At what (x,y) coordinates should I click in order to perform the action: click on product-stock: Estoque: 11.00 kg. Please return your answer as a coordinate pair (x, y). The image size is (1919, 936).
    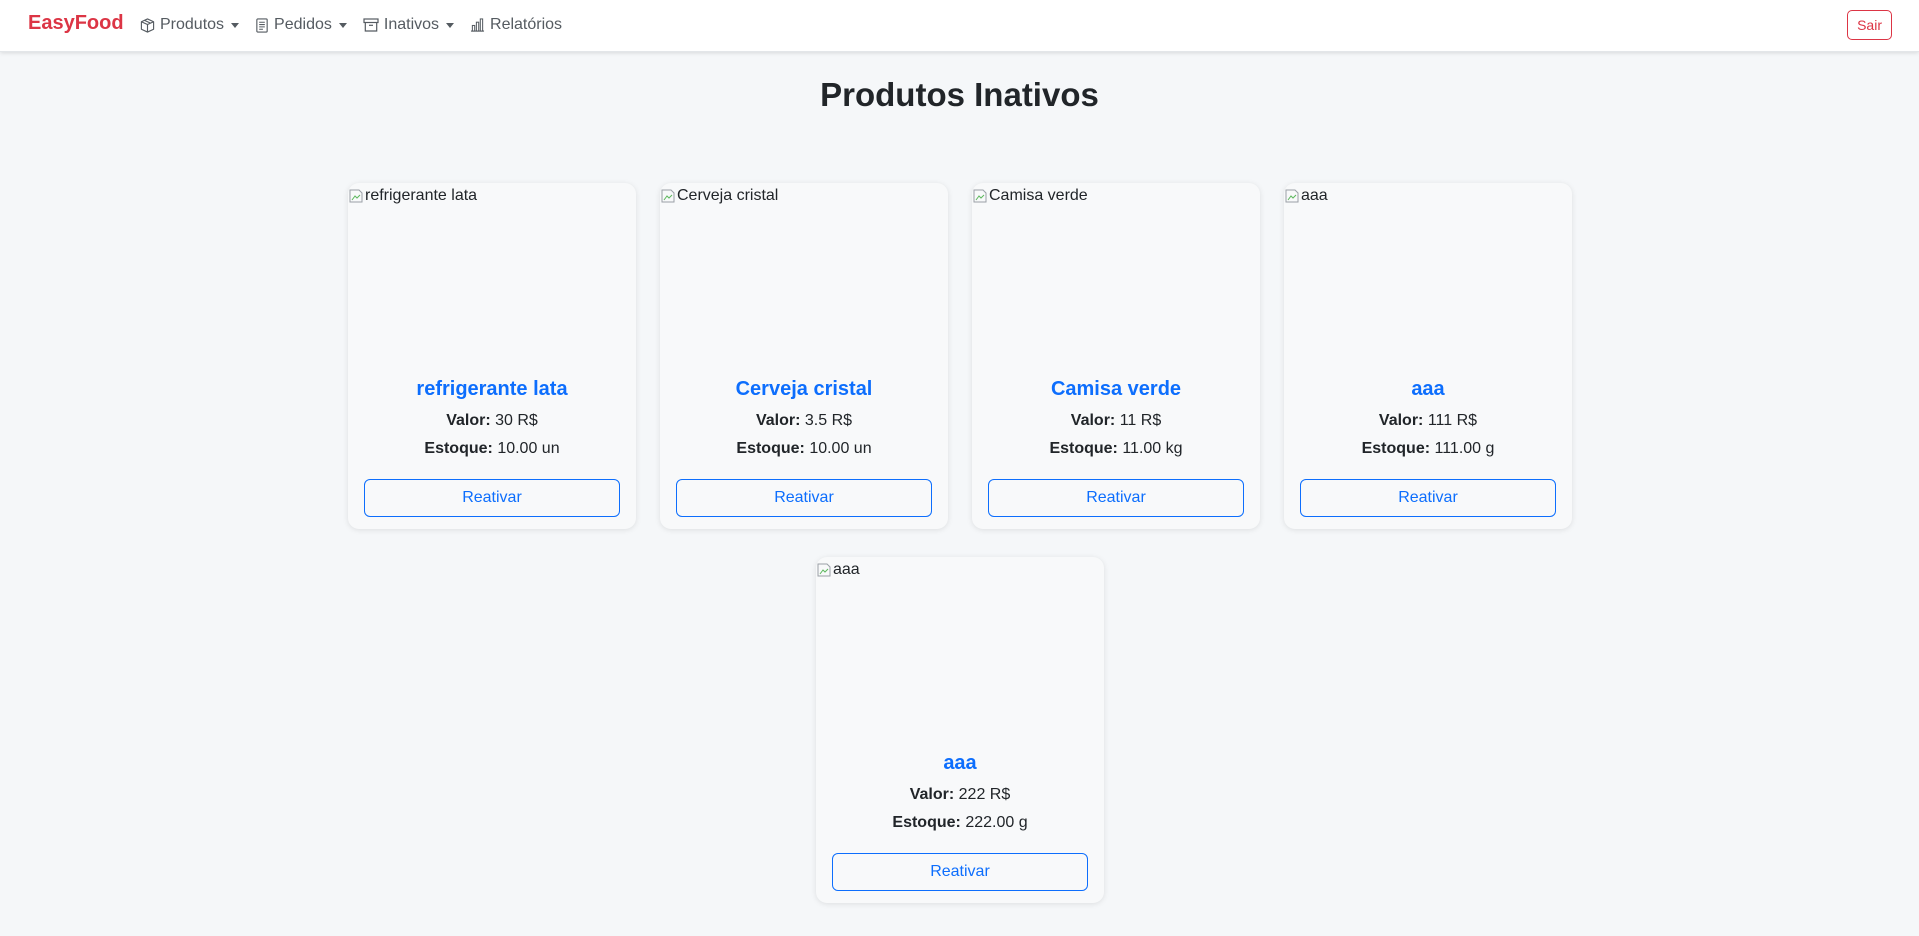
    Looking at the image, I should click on (1116, 449).